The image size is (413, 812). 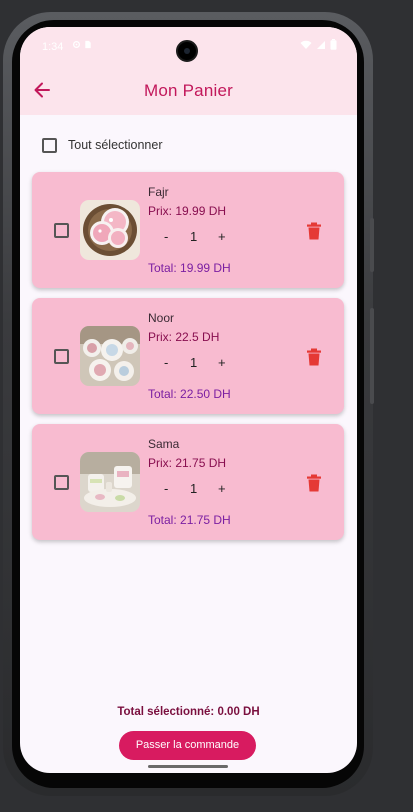 What do you see at coordinates (110, 482) in the screenshot?
I see `product-image-sama` at bounding box center [110, 482].